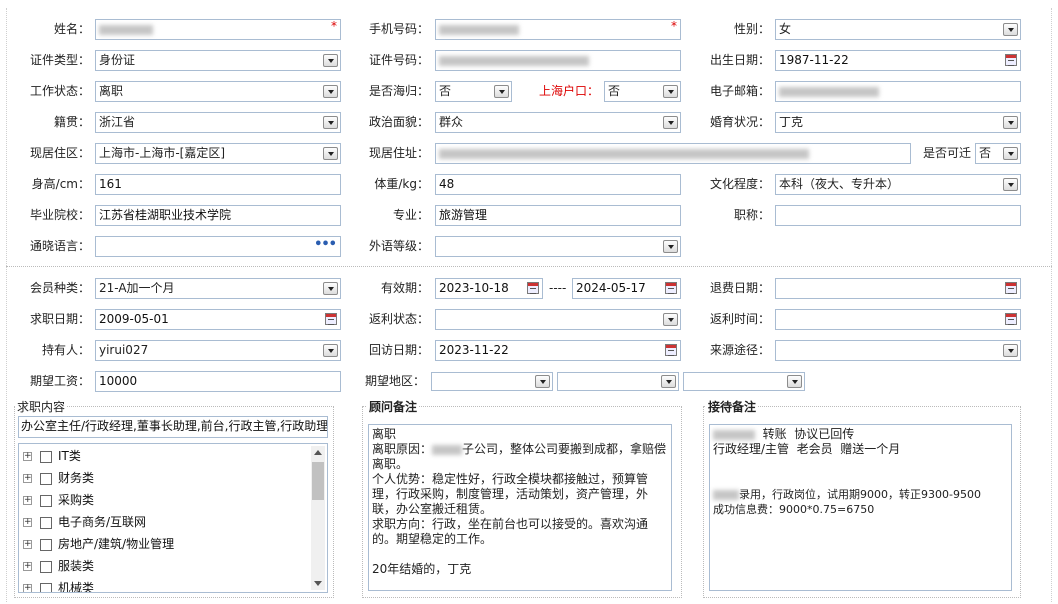  I want to click on note-text: 录用，行政岗位，试用期9000，转正9300-9500, so click(860, 494).